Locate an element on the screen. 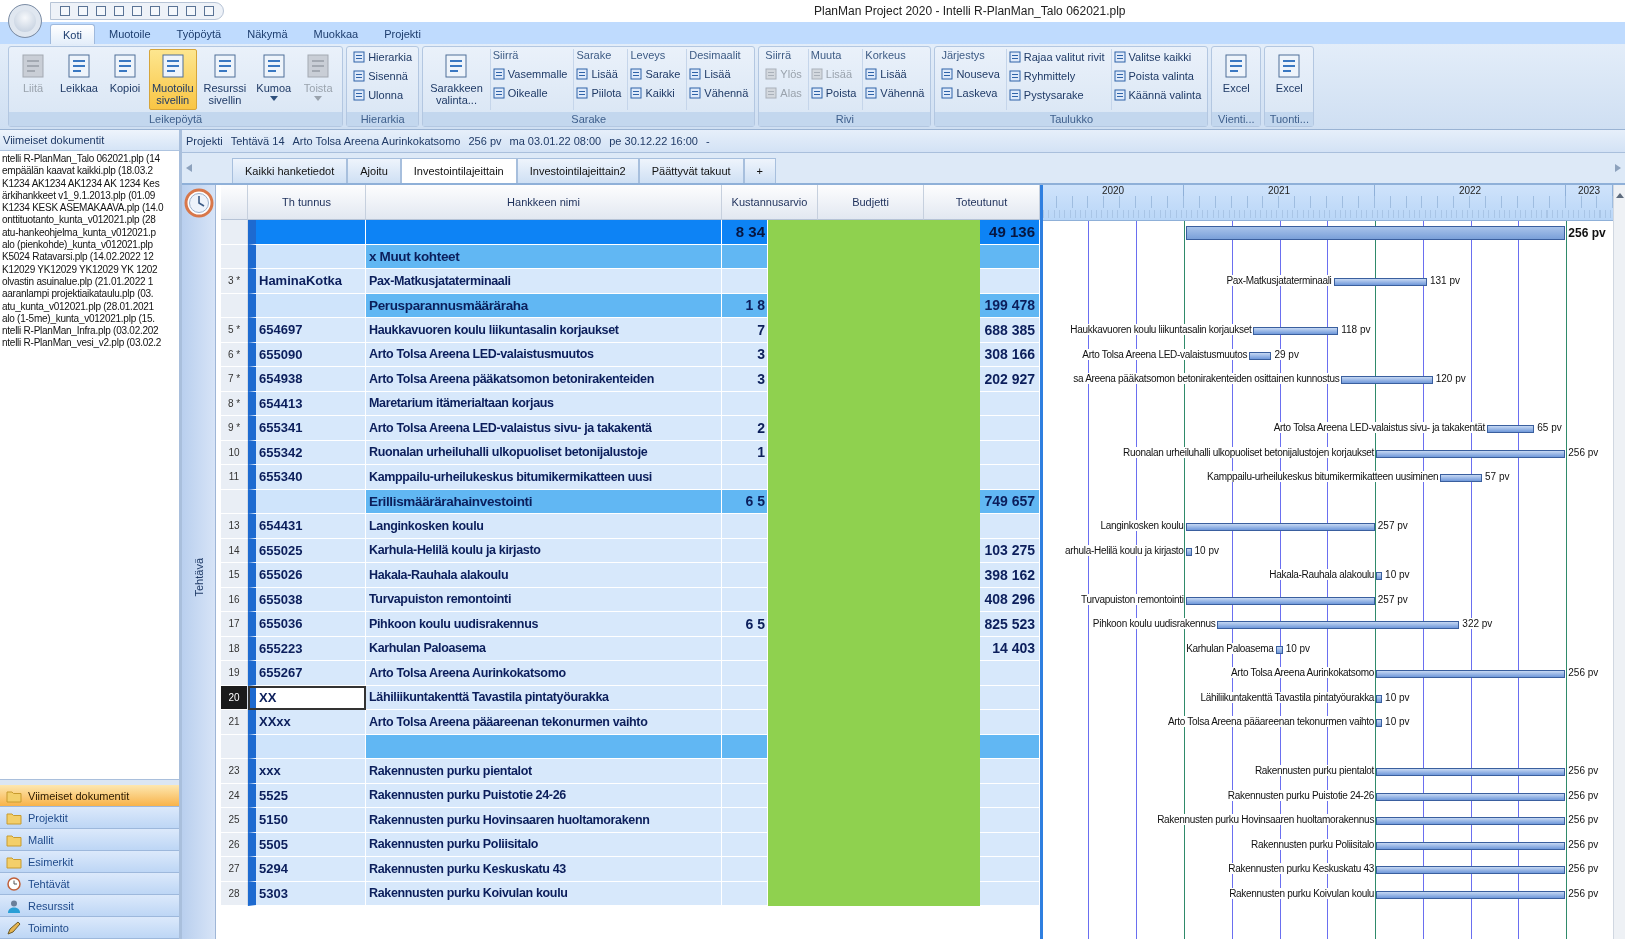 The image size is (1625, 939). ribbon-button: Leikkaa is located at coordinates (79, 79).